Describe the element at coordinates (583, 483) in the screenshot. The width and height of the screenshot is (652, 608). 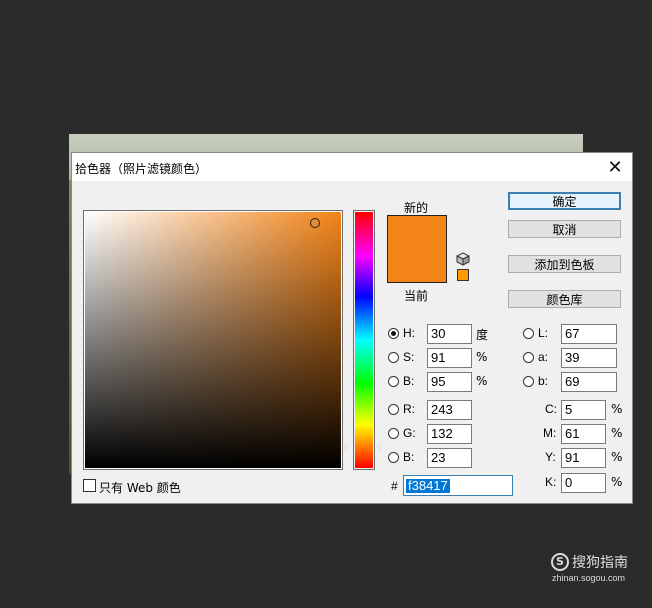
I see `k-input: 0` at that location.